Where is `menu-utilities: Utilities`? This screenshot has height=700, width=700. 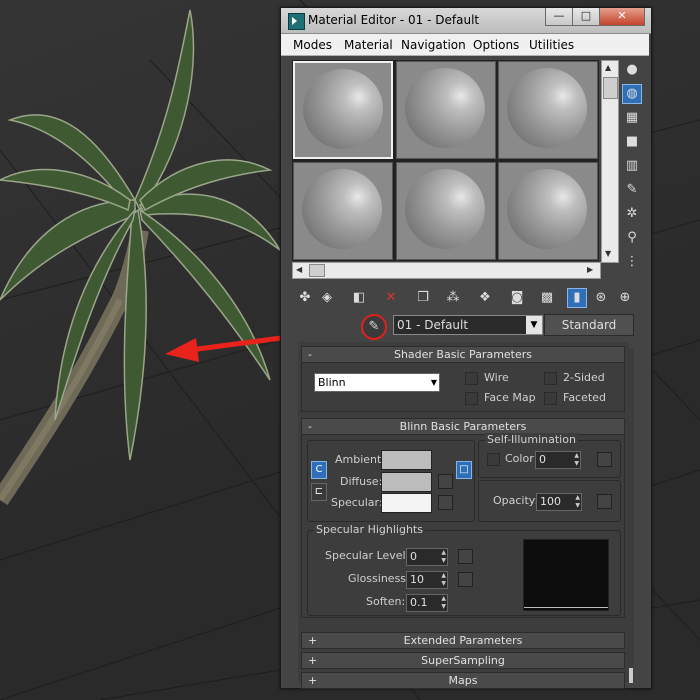 menu-utilities: Utilities is located at coordinates (551, 45).